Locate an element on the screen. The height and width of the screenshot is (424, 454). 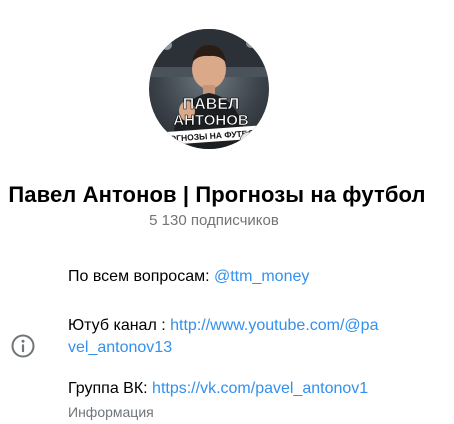
avatar-name-line2: АНТОНОВ is located at coordinates (211, 120).